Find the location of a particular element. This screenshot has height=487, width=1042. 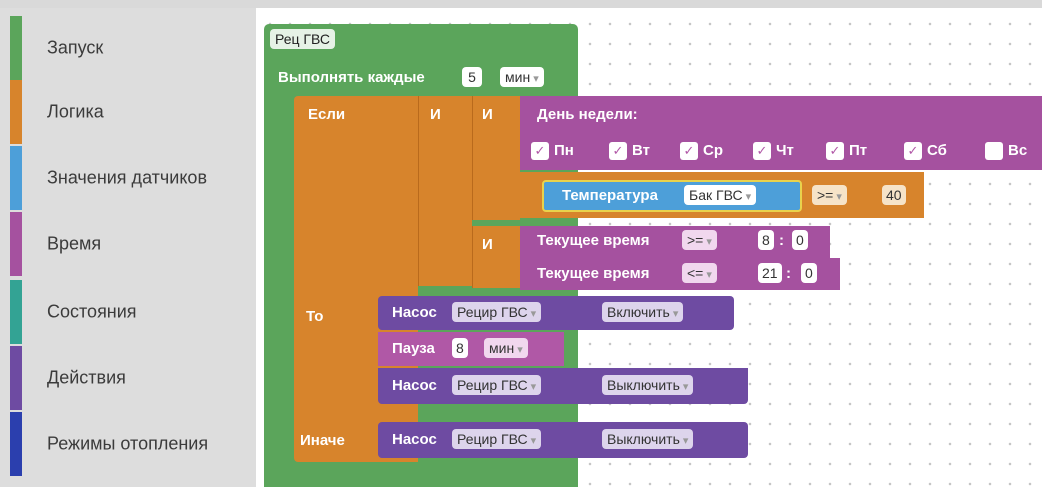

and-block-outer is located at coordinates (445, 191).